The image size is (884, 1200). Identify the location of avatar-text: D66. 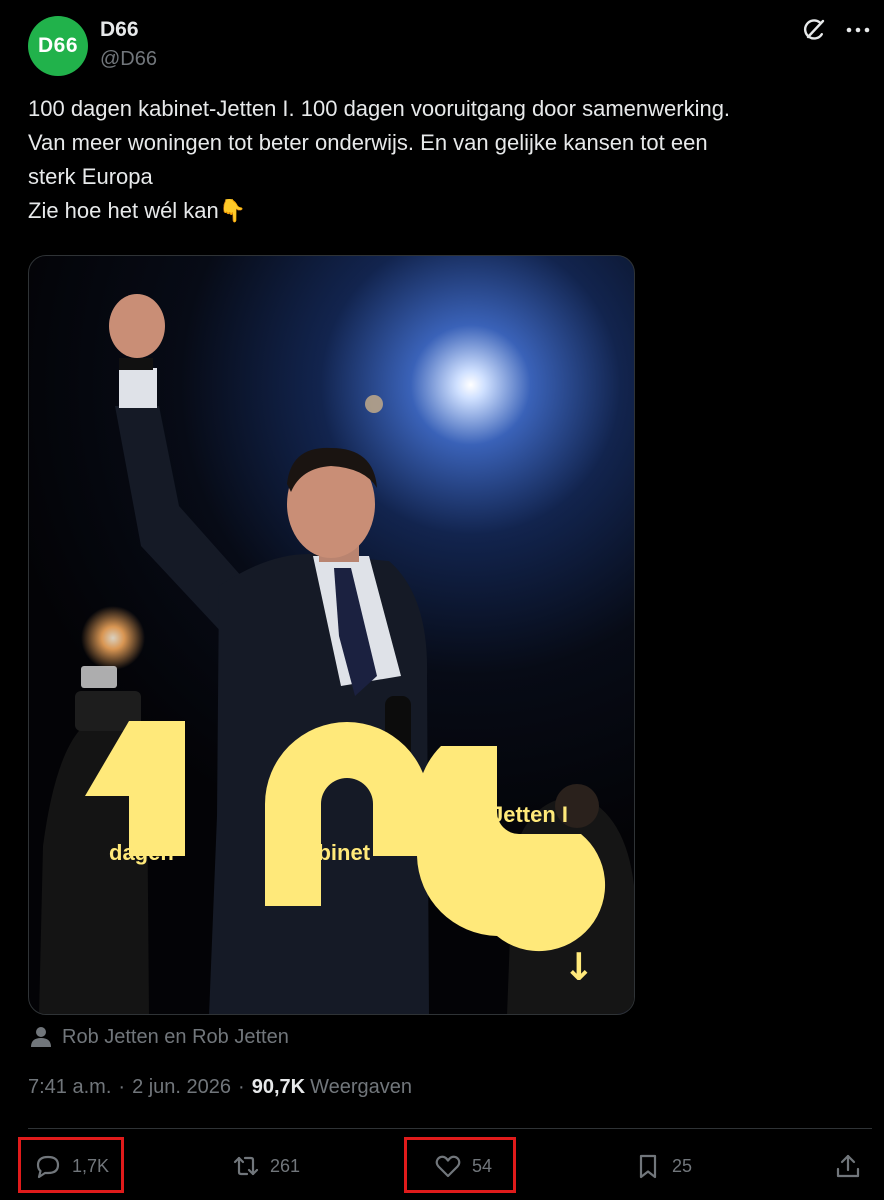
(58, 45).